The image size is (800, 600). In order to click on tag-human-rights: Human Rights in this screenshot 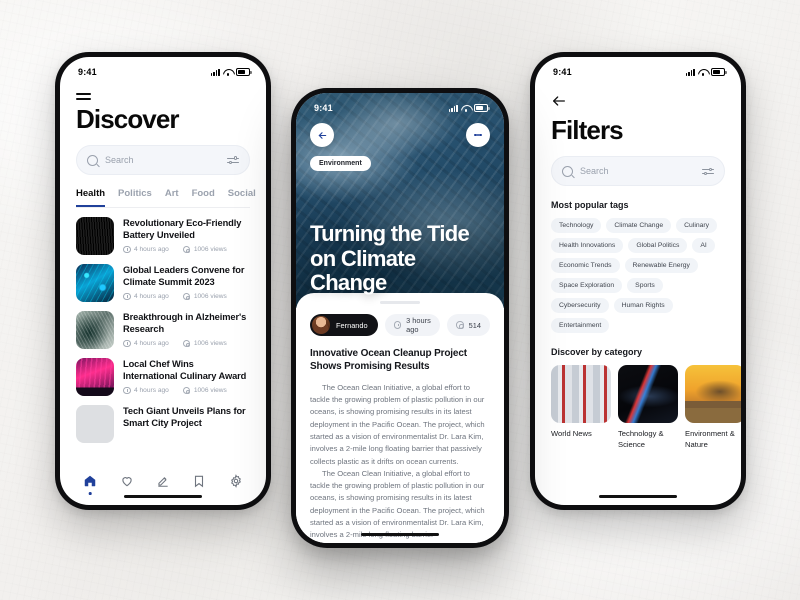, I will do `click(643, 306)`.